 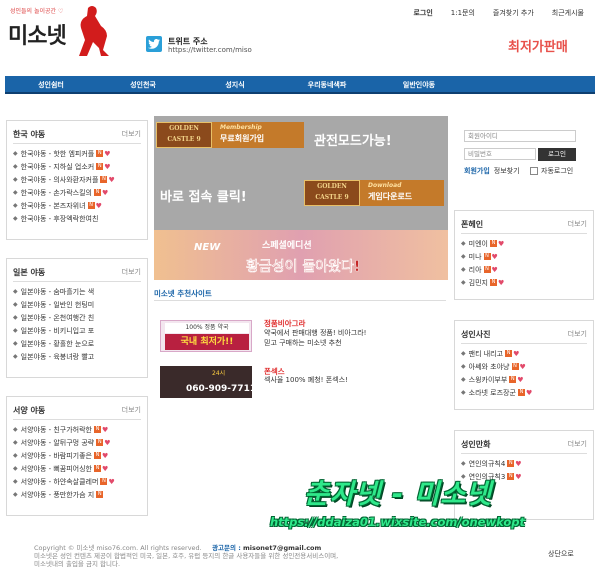 What do you see at coordinates (64, 179) in the screenshot?
I see `list-item: ◆ 한국야동 - 의사와환자커플 N ♥` at bounding box center [64, 179].